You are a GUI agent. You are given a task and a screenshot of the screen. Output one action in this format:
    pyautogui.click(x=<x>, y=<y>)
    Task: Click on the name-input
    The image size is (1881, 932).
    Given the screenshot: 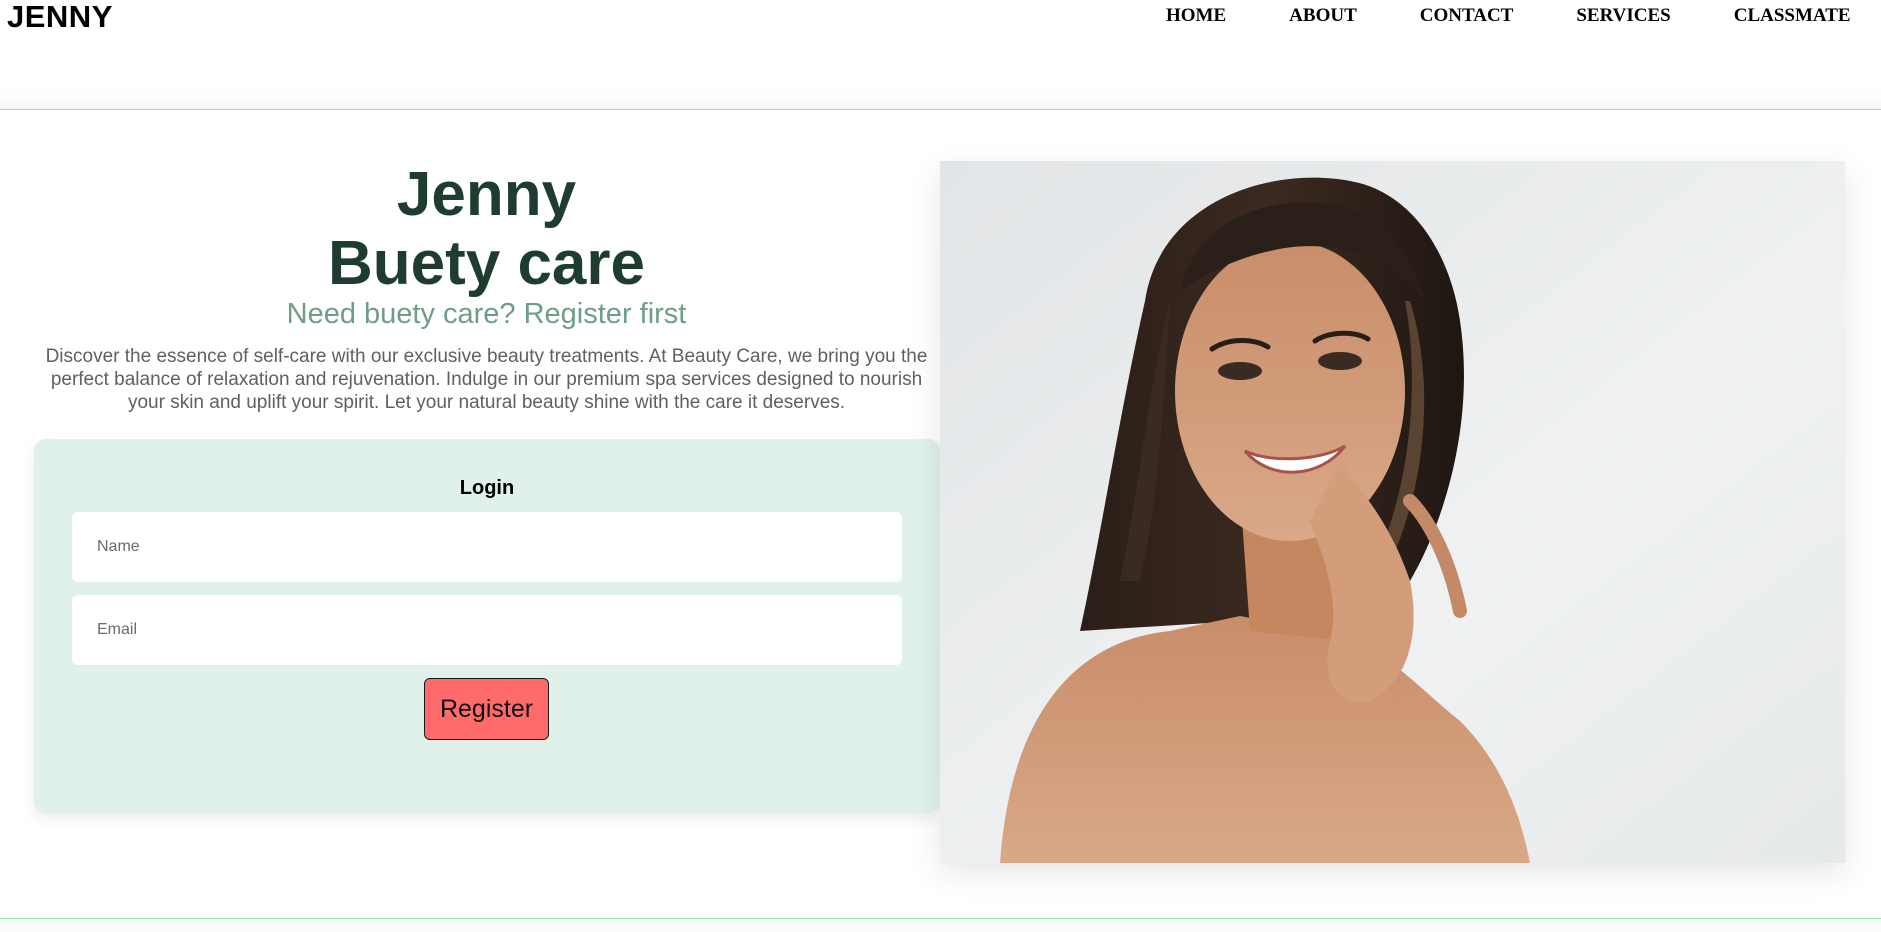 What is the action you would take?
    pyautogui.click(x=487, y=547)
    